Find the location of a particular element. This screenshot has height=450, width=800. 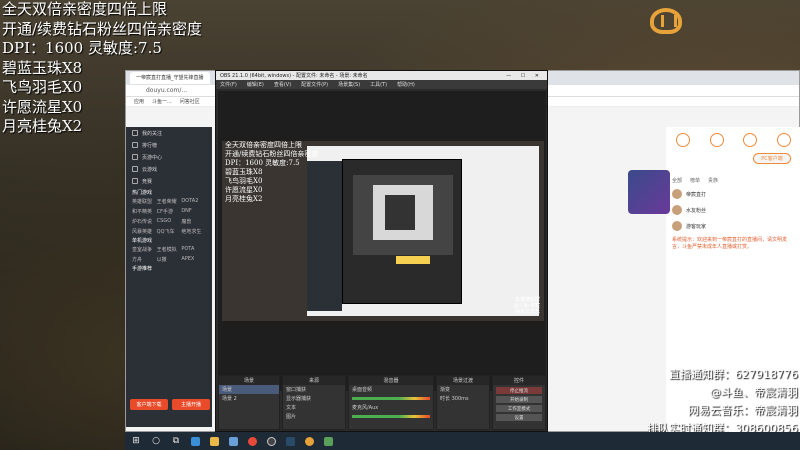

start-stream-button: 主播开播 is located at coordinates (191, 404).